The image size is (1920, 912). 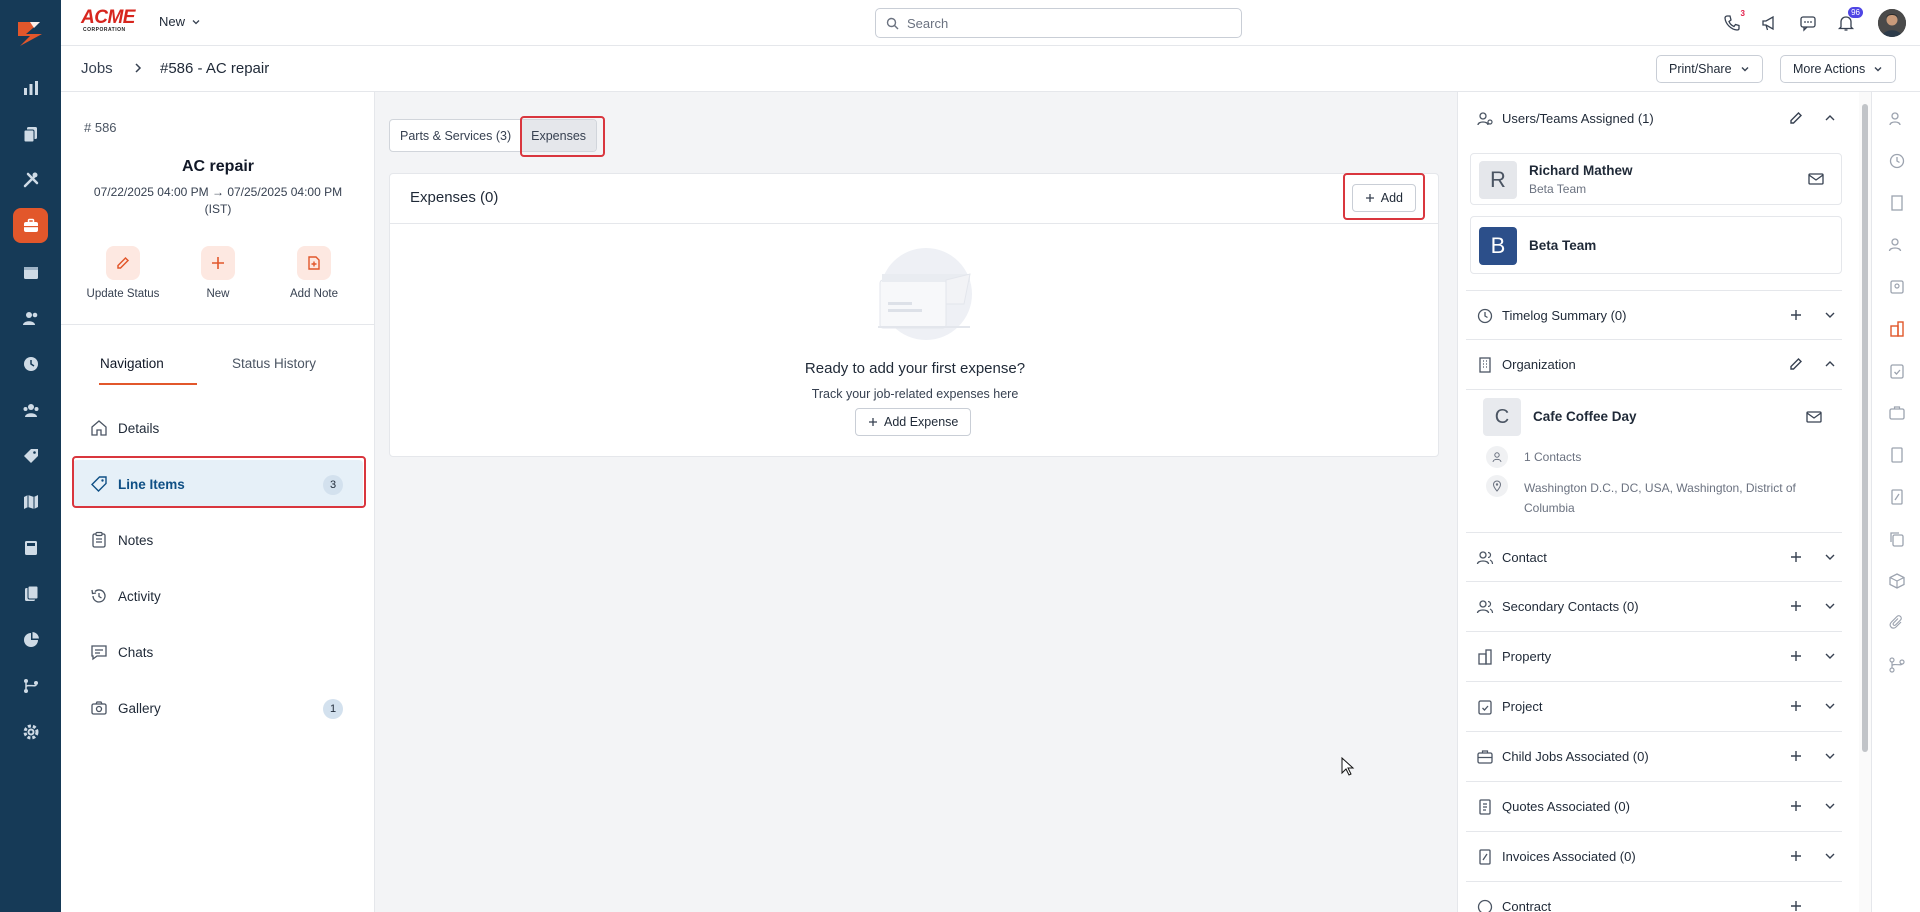 I want to click on add-note-action: Add Note, so click(x=314, y=273).